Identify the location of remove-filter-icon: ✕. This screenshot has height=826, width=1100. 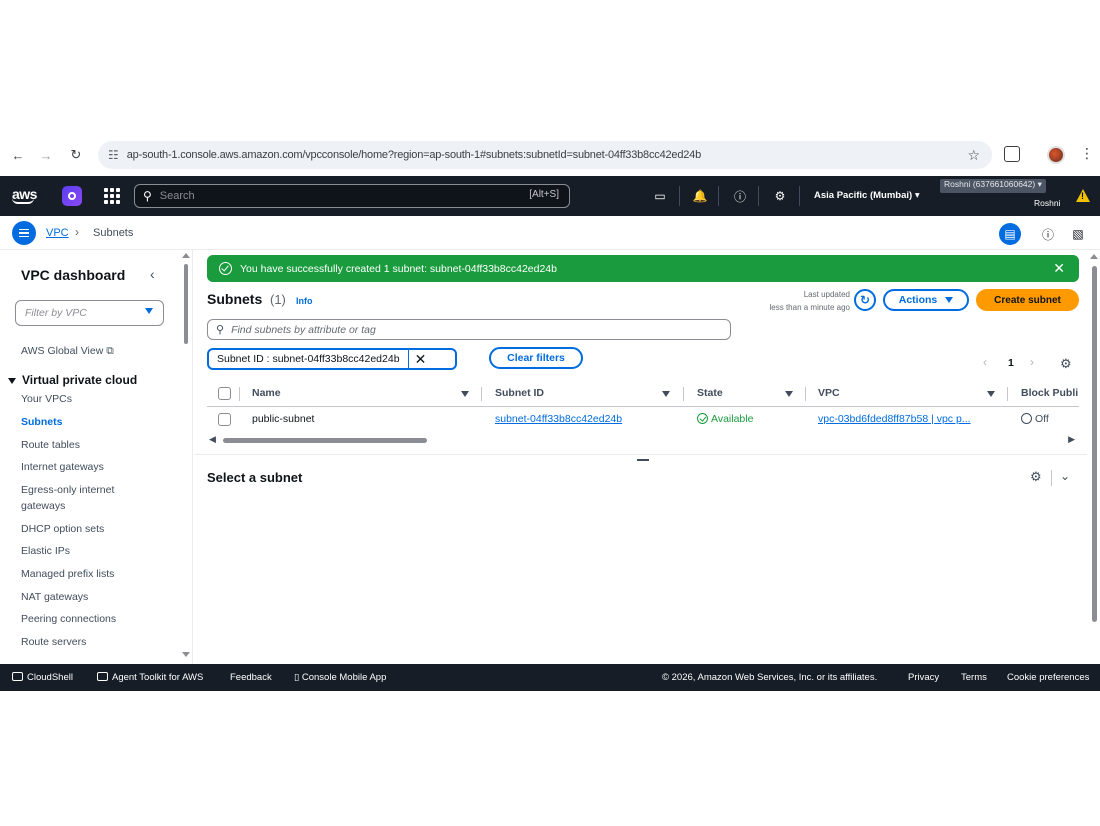
(421, 359).